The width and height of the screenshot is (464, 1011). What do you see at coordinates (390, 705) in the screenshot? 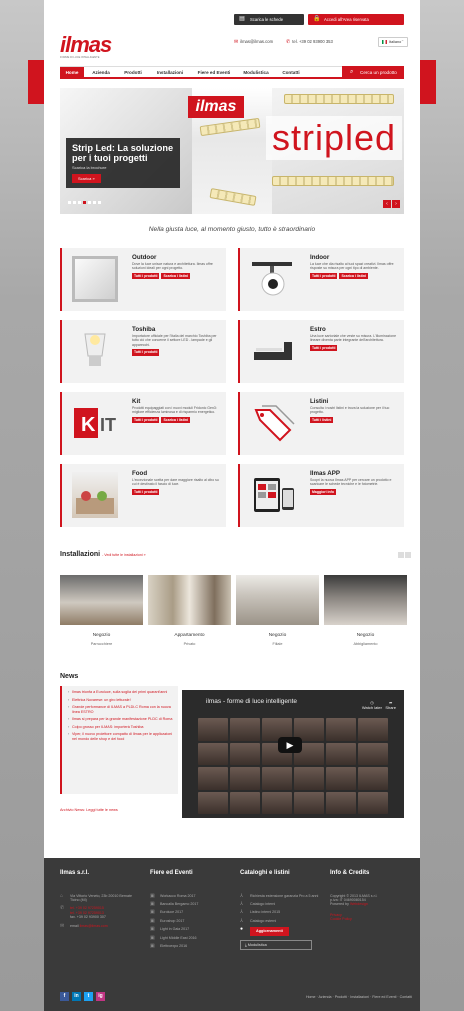
I see `share-button: ➦ Share` at bounding box center [390, 705].